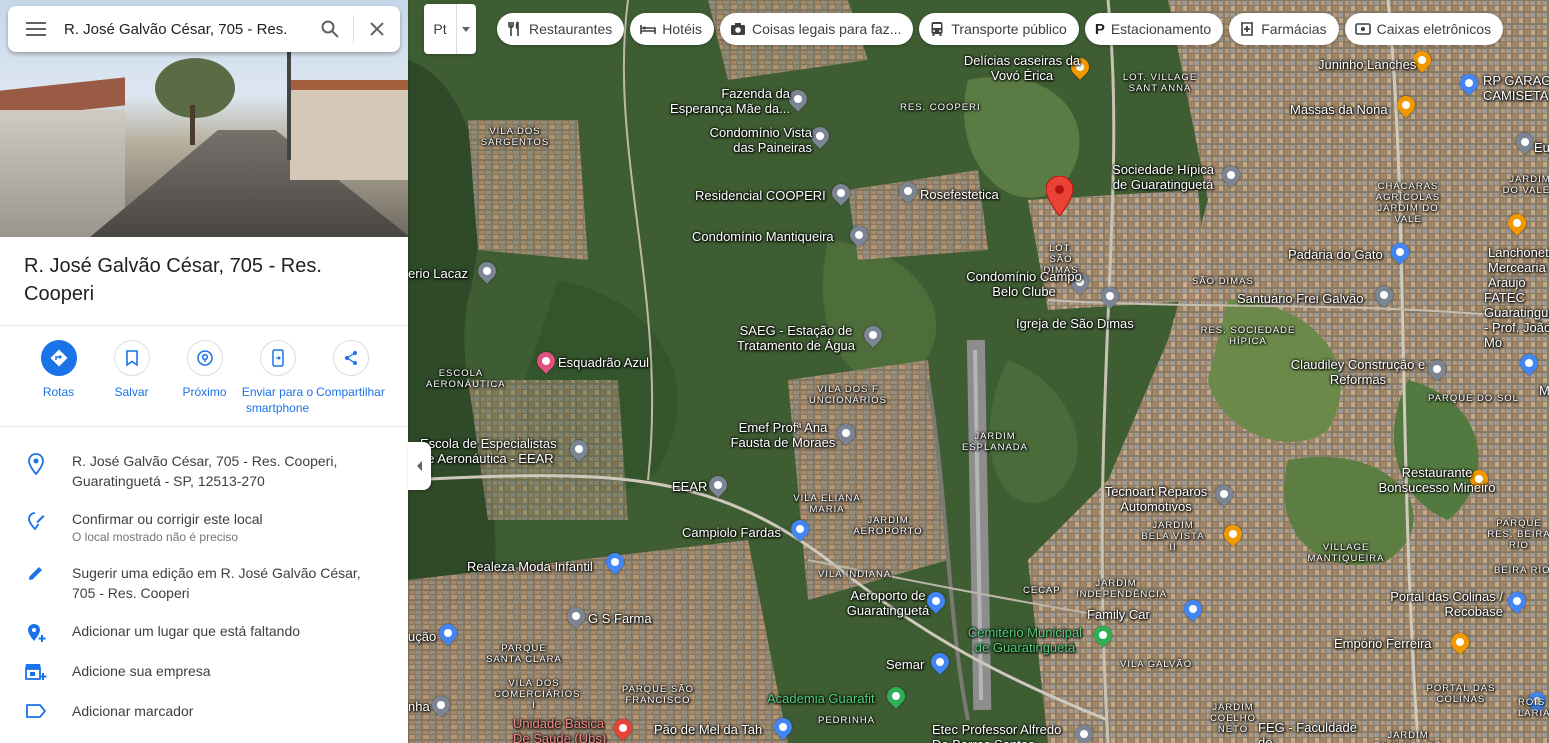 This screenshot has width=1549, height=743. I want to click on add-missing-place-text: Adicionar um lugar que está faltando, so click(186, 631).